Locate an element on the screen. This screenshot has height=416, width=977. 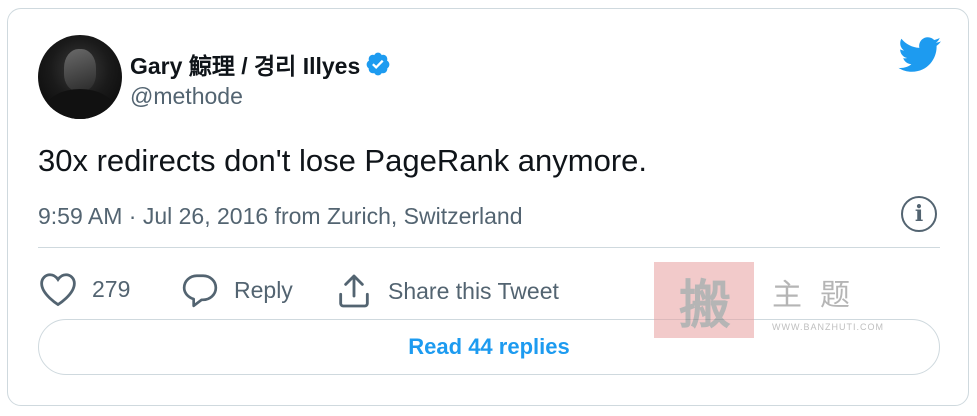
share-label: Share this Tweet is located at coordinates (473, 290).